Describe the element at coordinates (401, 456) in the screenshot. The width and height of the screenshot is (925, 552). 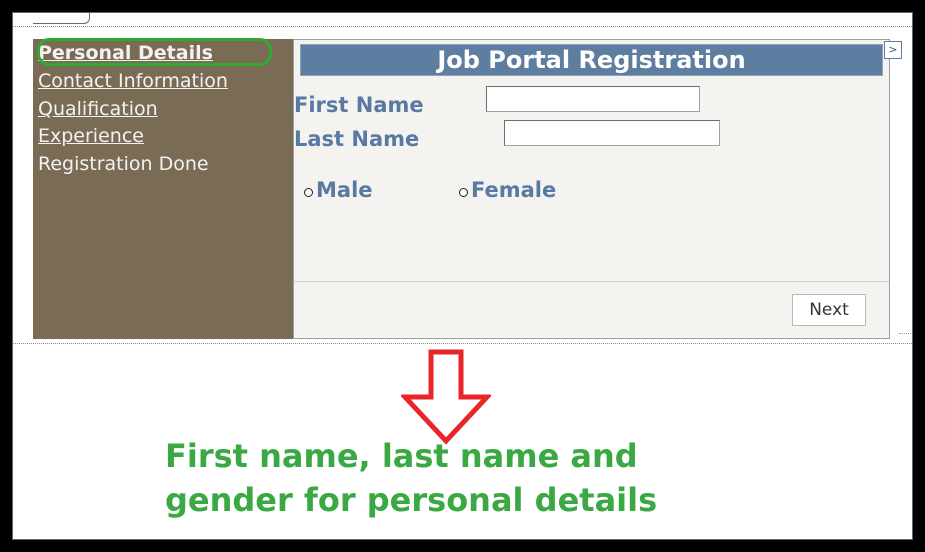
I see `annotation-caption-line1: First name, last name and` at that location.